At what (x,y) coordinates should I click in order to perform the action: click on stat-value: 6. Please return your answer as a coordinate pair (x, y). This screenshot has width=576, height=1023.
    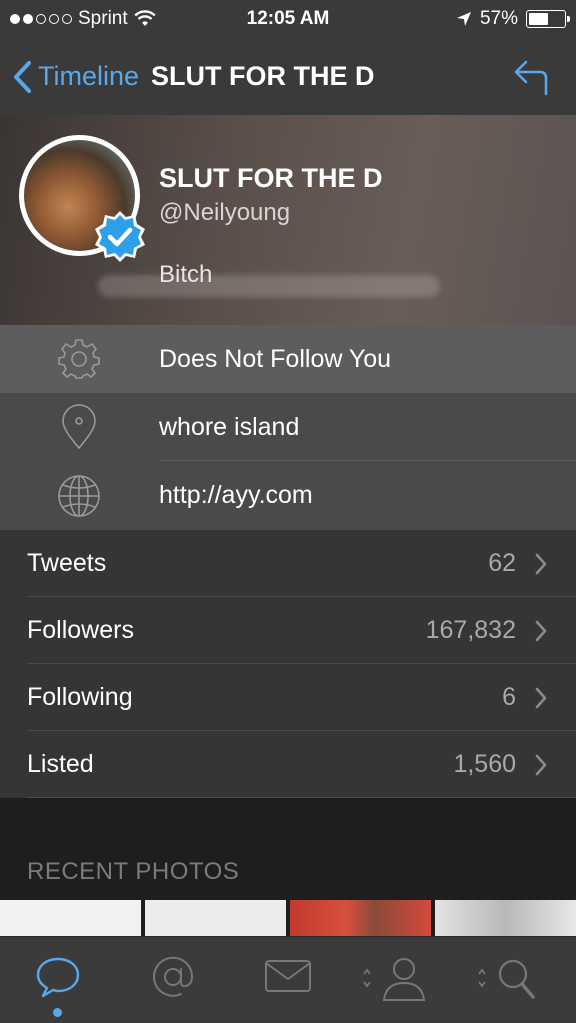
    Looking at the image, I should click on (509, 697).